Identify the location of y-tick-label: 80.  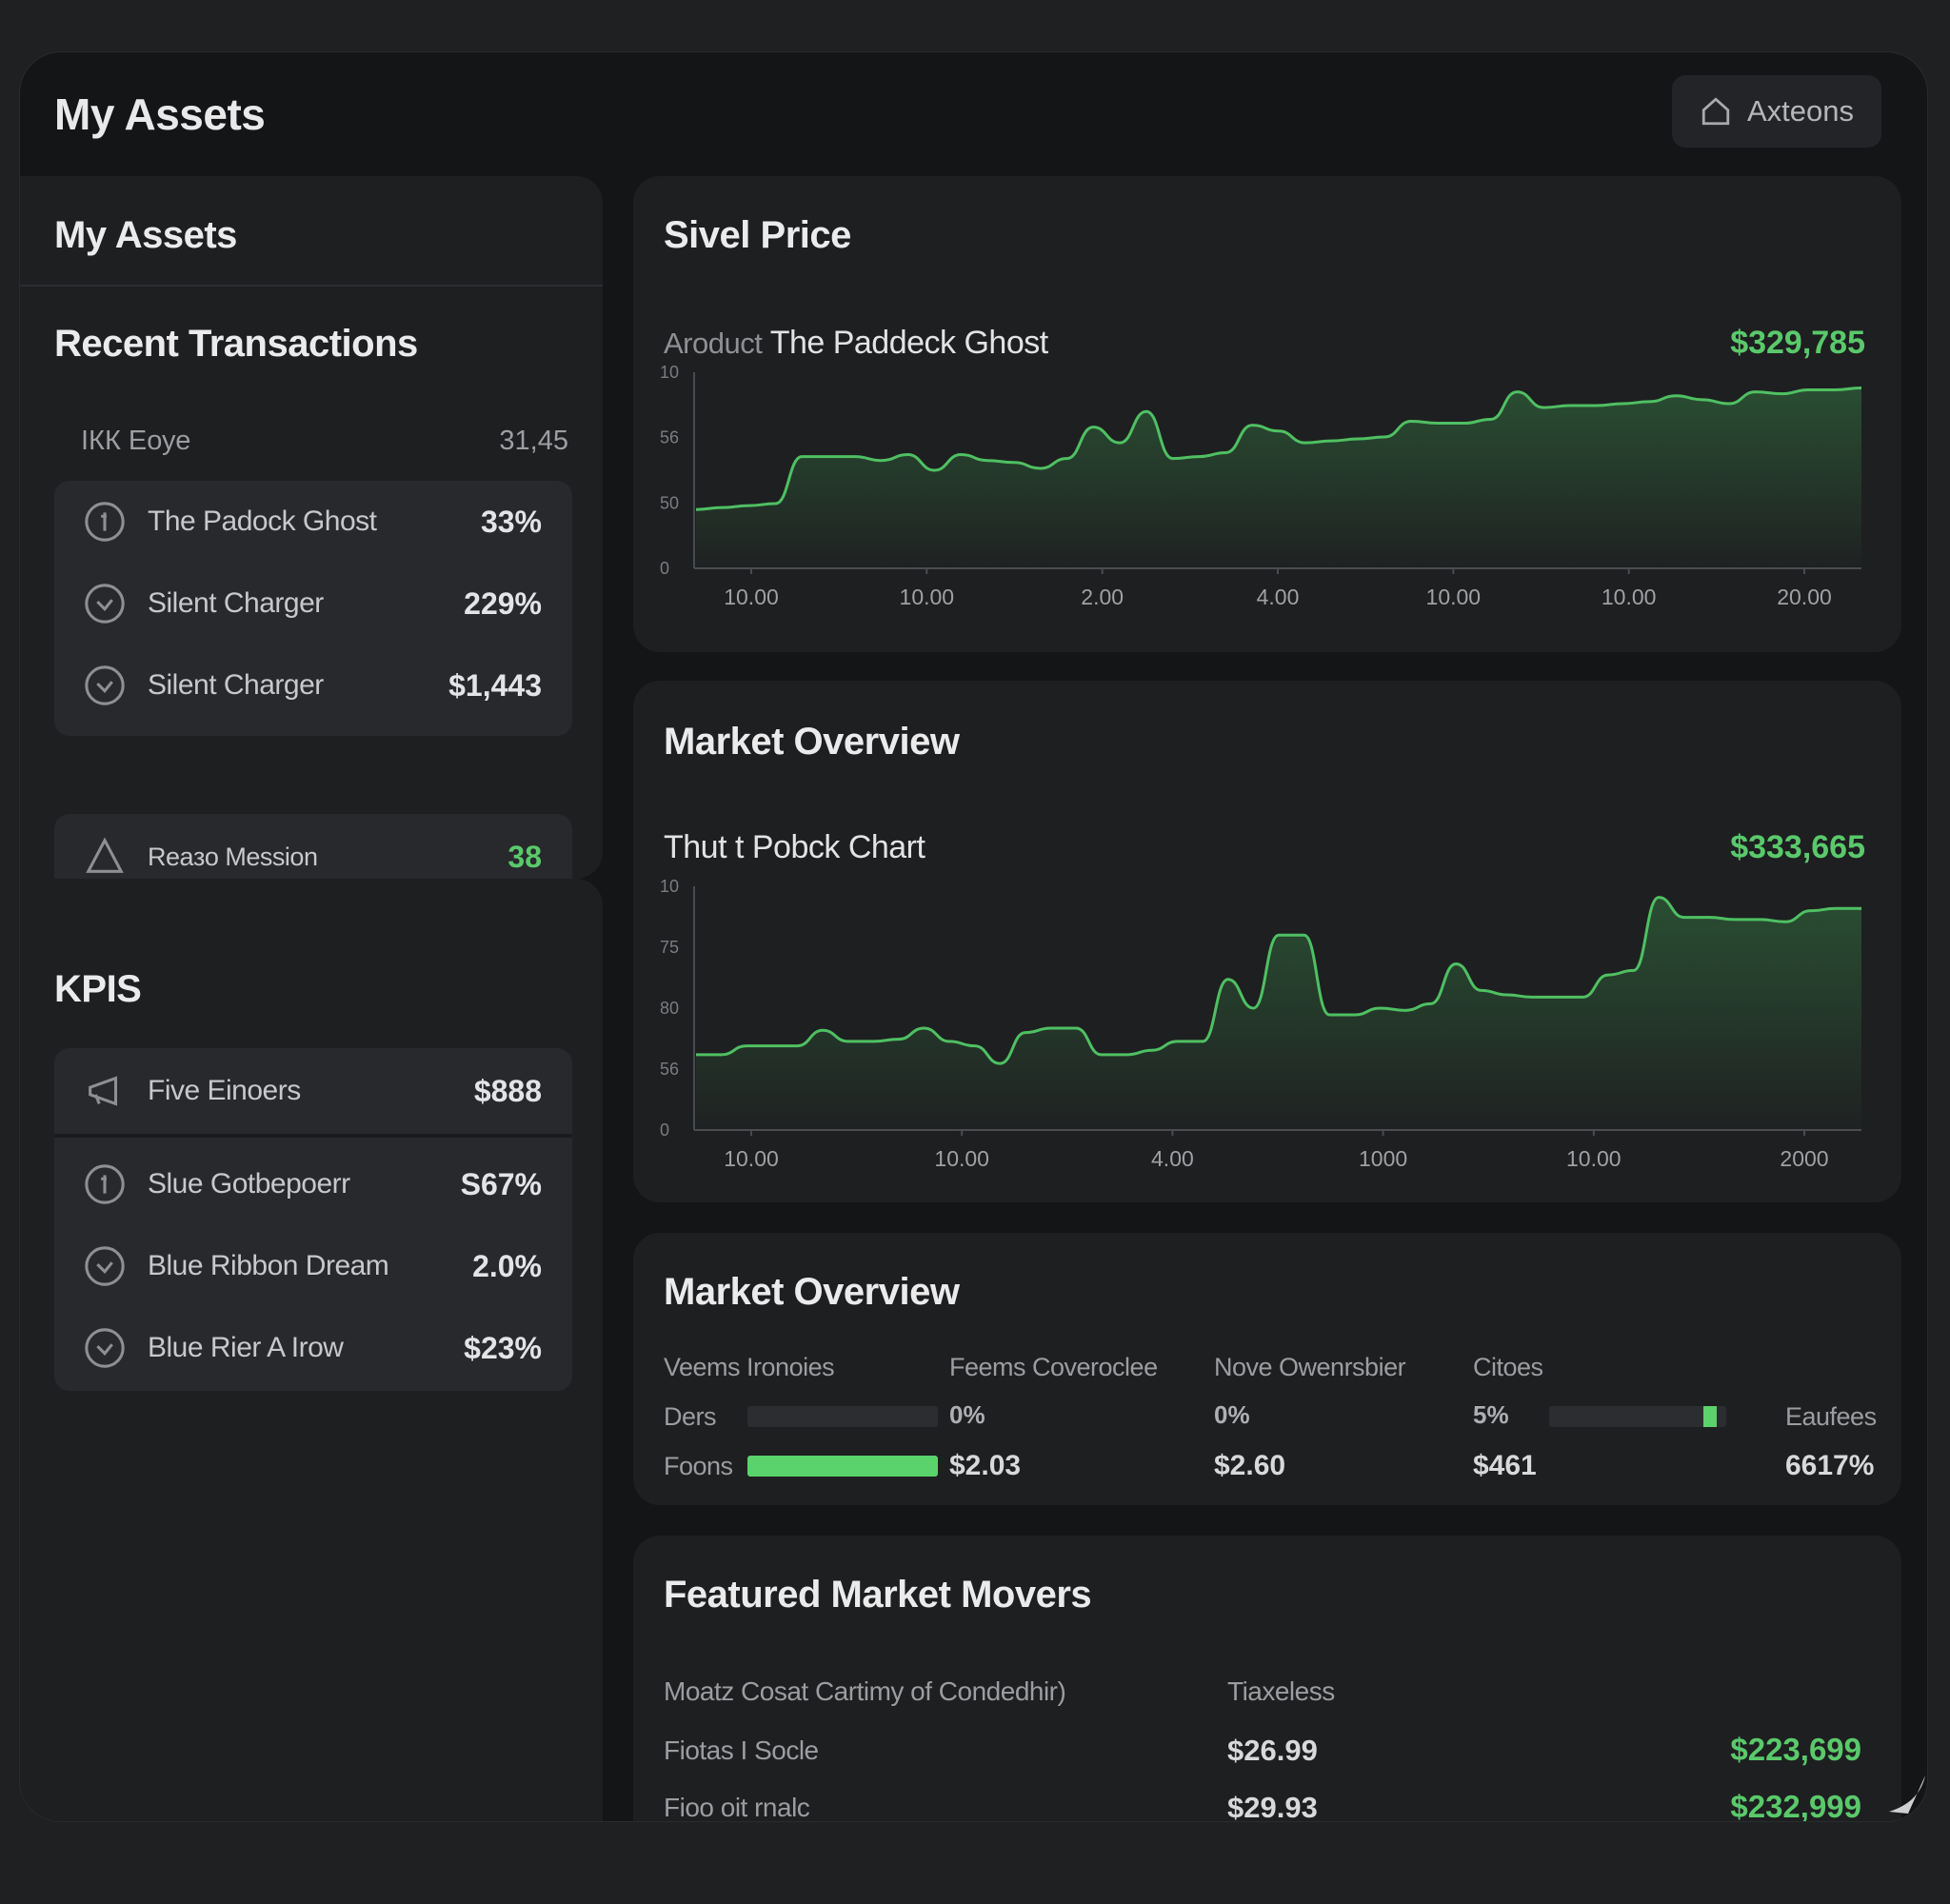
(669, 1008).